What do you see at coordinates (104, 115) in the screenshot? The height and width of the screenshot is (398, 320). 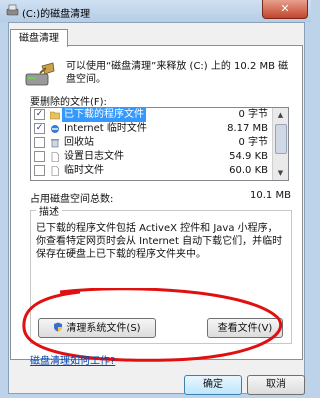 I see `item-name: 已下载的程序文件` at bounding box center [104, 115].